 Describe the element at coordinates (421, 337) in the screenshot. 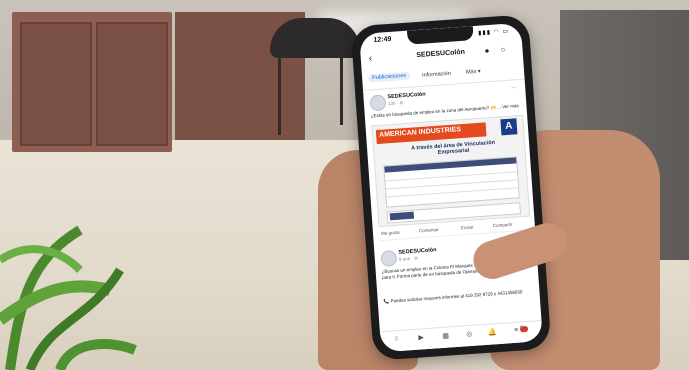

I see `video-icon: ▶` at that location.